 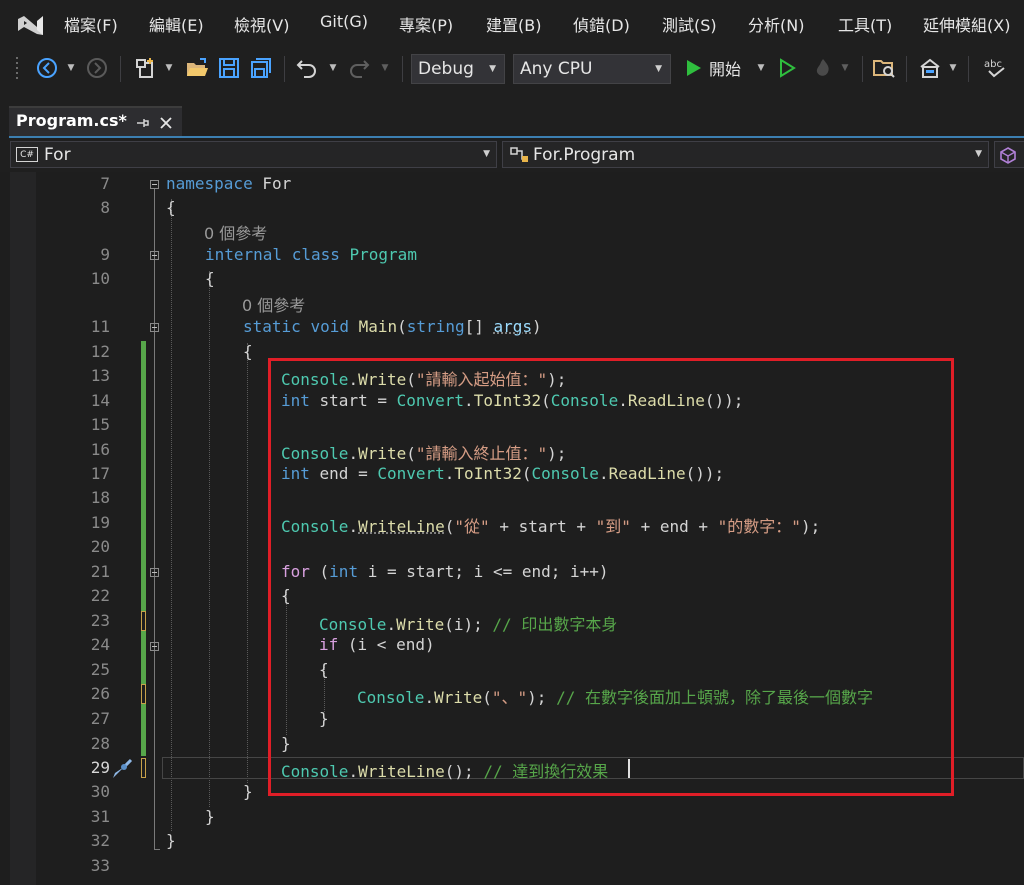 What do you see at coordinates (385, 68) in the screenshot?
I see `redo-dropdown: ▼` at bounding box center [385, 68].